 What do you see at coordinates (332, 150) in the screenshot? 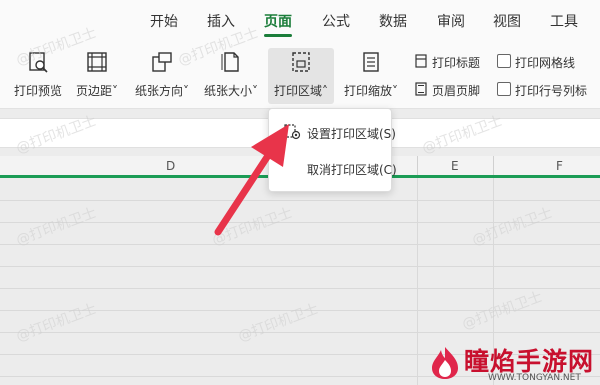
I see `print-area-dropdown: 设置打印区域(S) 取消打印区域(C)` at bounding box center [332, 150].